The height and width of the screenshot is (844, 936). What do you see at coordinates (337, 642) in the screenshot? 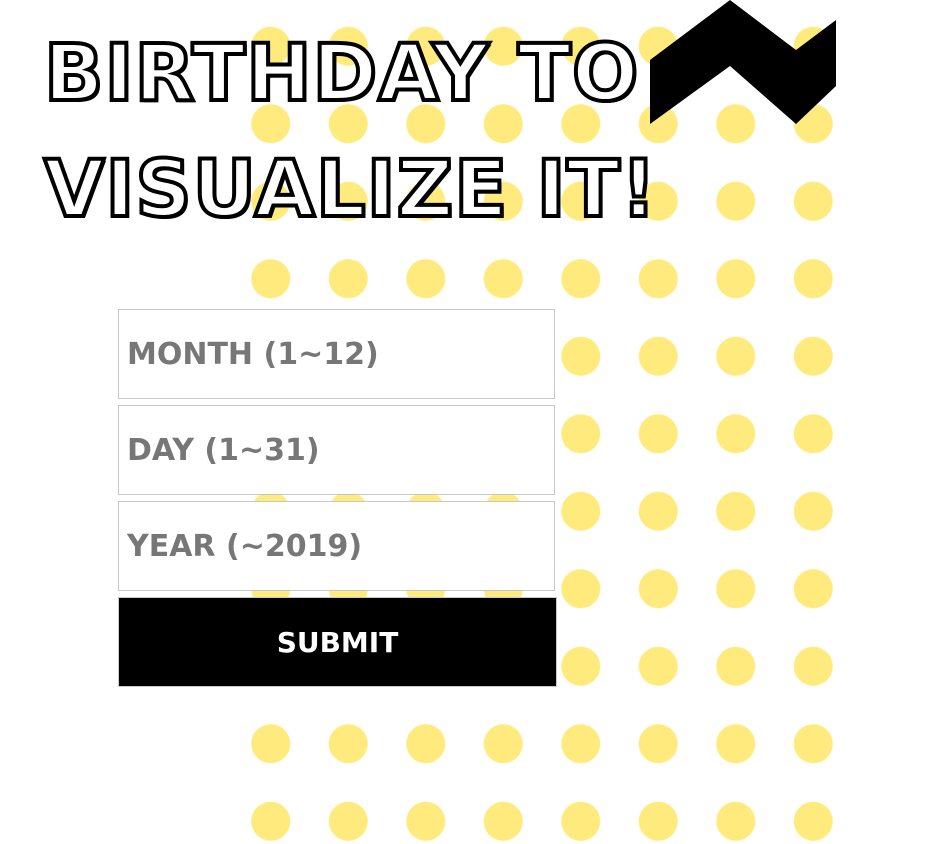
I see `submit-button: SUBMIT` at bounding box center [337, 642].